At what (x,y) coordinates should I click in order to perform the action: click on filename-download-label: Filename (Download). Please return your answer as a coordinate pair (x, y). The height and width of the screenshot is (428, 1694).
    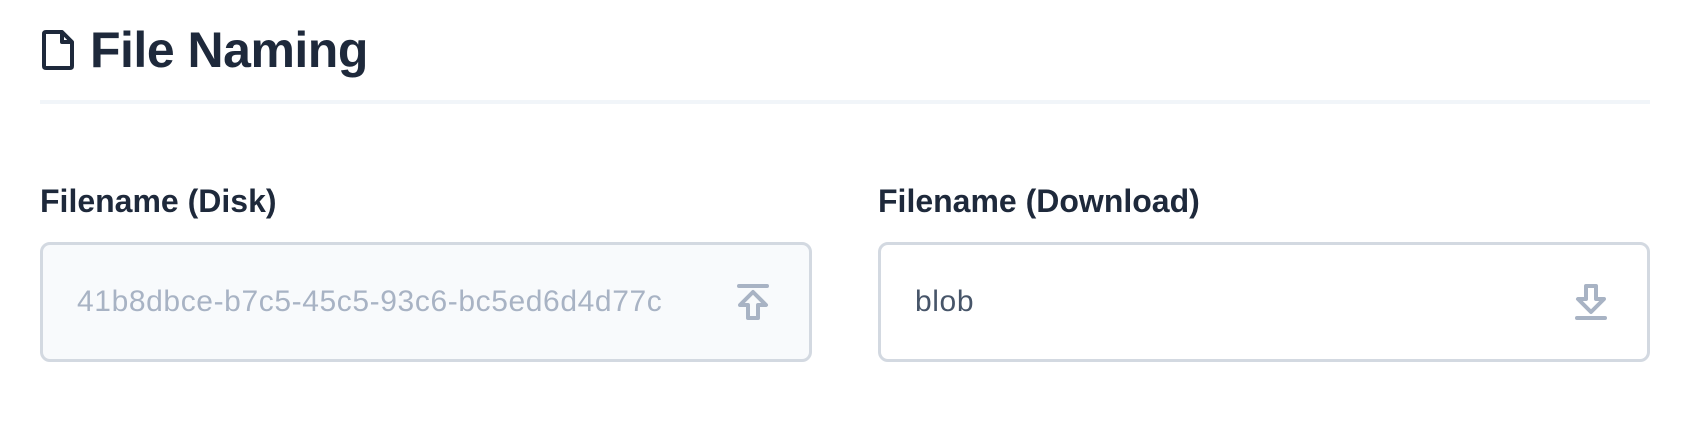
    Looking at the image, I should click on (1039, 201).